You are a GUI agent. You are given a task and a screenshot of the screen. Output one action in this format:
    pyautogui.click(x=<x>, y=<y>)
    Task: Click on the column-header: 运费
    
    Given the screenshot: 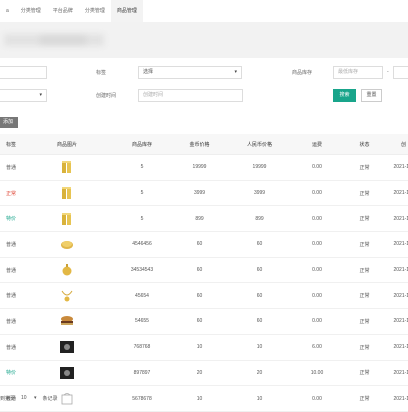 What is the action you would take?
    pyautogui.click(x=317, y=144)
    